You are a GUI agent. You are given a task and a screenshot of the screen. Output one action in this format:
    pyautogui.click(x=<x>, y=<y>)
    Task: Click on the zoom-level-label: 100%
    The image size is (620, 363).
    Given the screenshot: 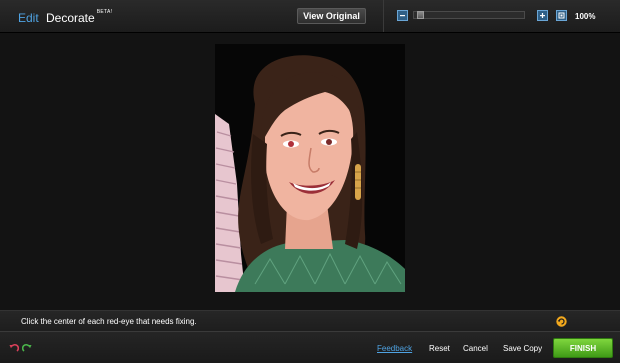 What is the action you would take?
    pyautogui.click(x=585, y=16)
    